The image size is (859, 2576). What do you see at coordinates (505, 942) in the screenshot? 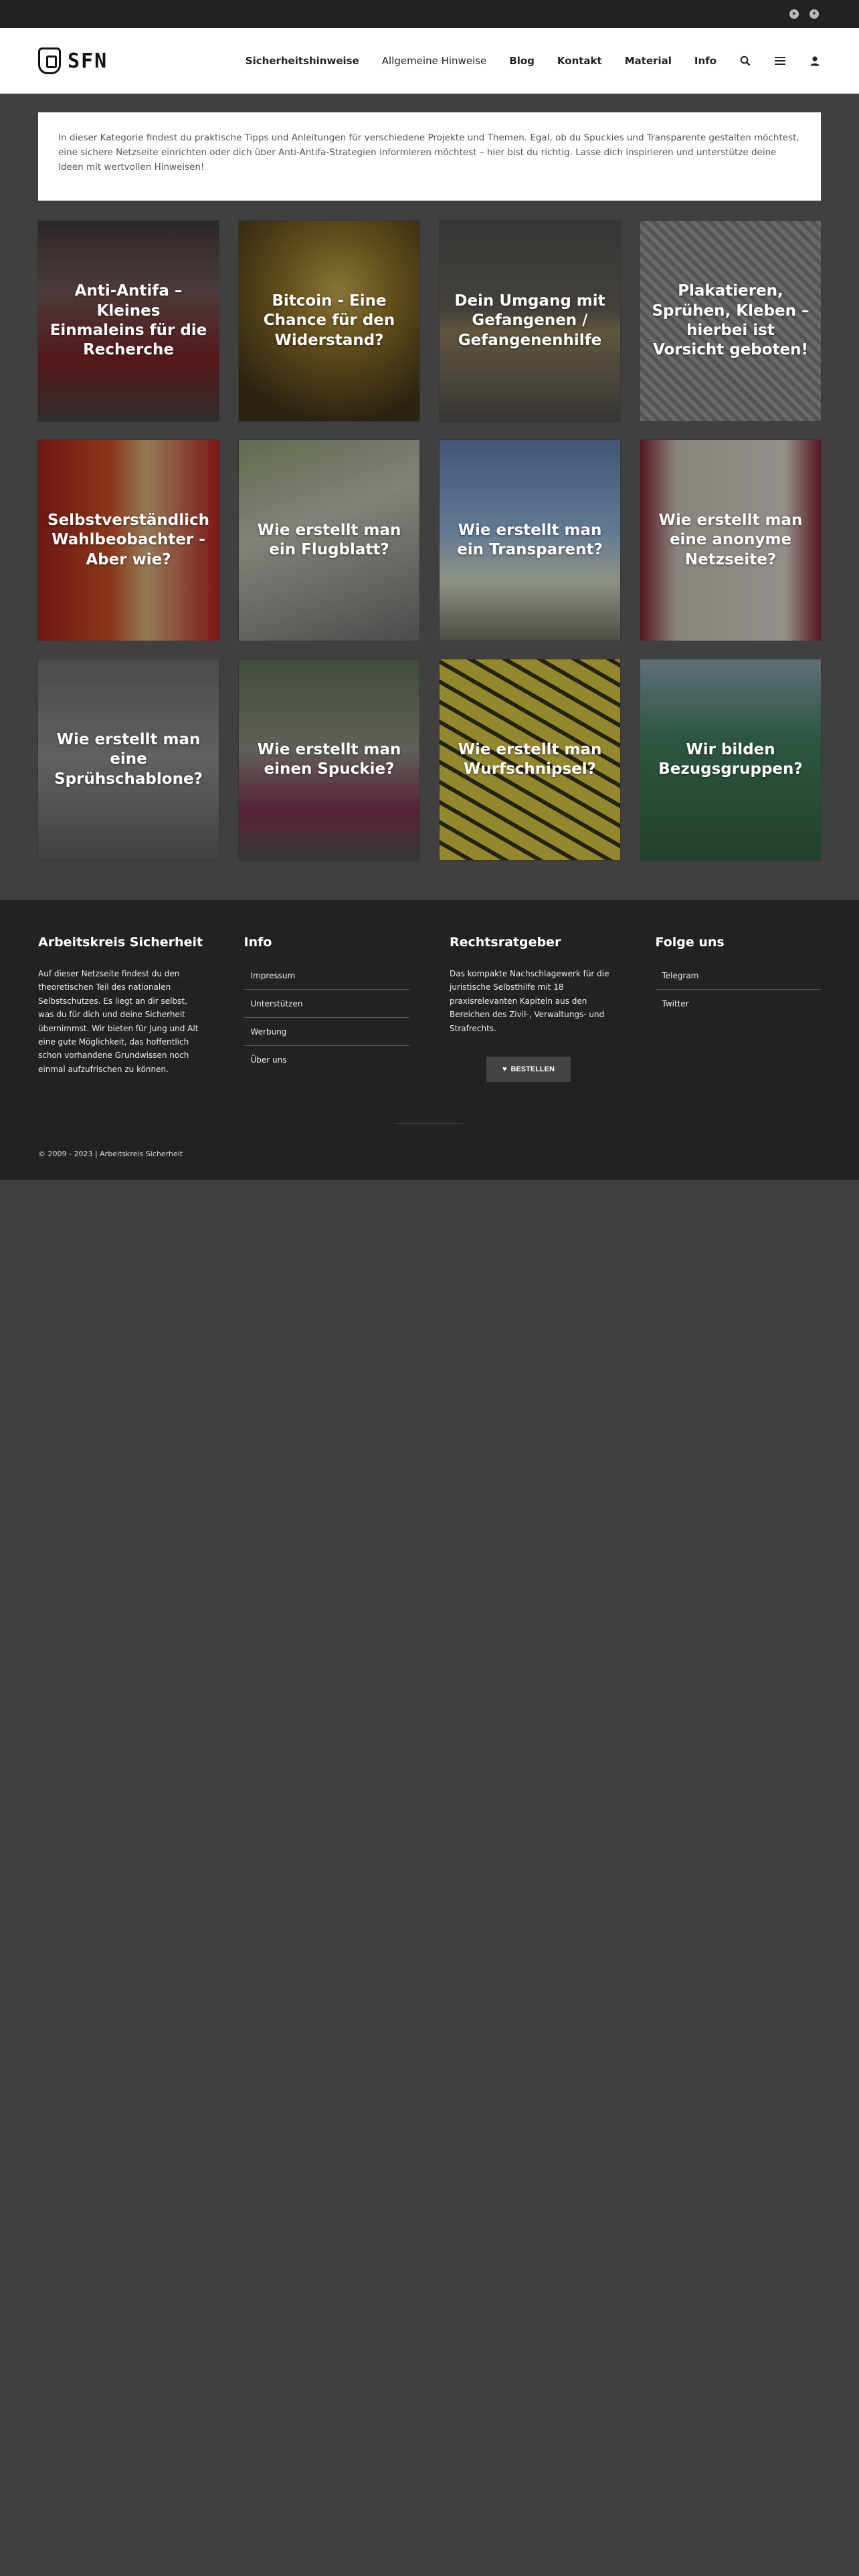
I see `footer-heading: Rechtsratgeber` at bounding box center [505, 942].